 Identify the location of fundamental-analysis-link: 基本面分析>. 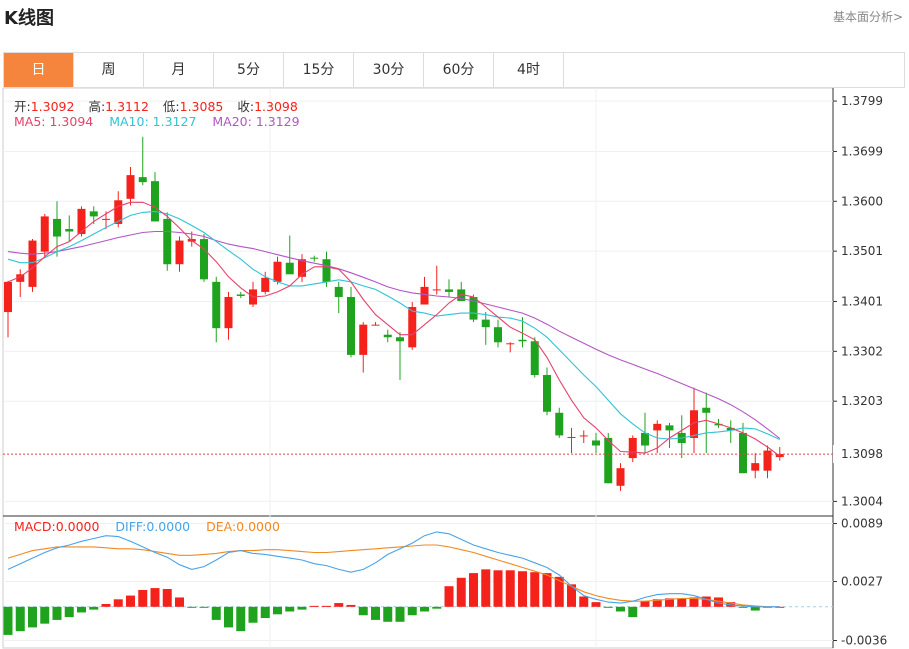
(868, 16).